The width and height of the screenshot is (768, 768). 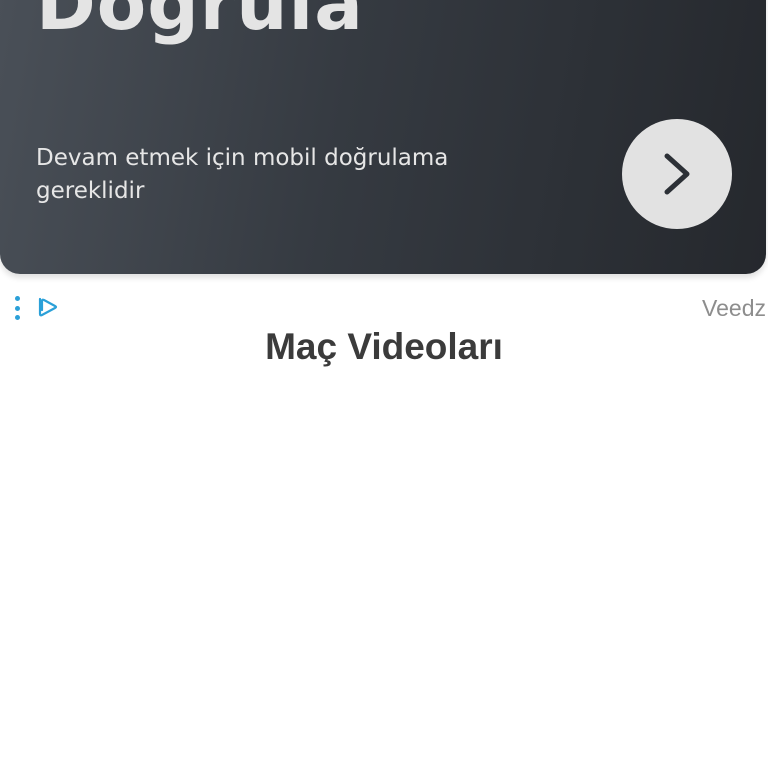 What do you see at coordinates (200, 23) in the screenshot?
I see `ad-title: Doğrula` at bounding box center [200, 23].